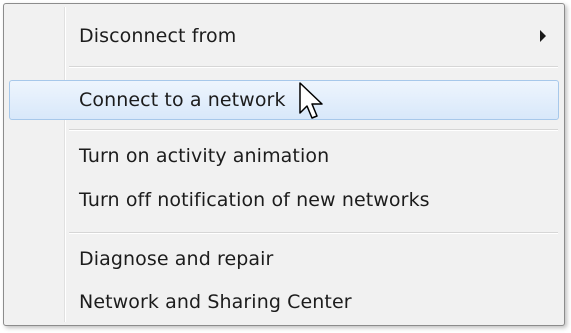  Describe the element at coordinates (204, 156) in the screenshot. I see `menu-item-label: Turn on activity animation` at that location.